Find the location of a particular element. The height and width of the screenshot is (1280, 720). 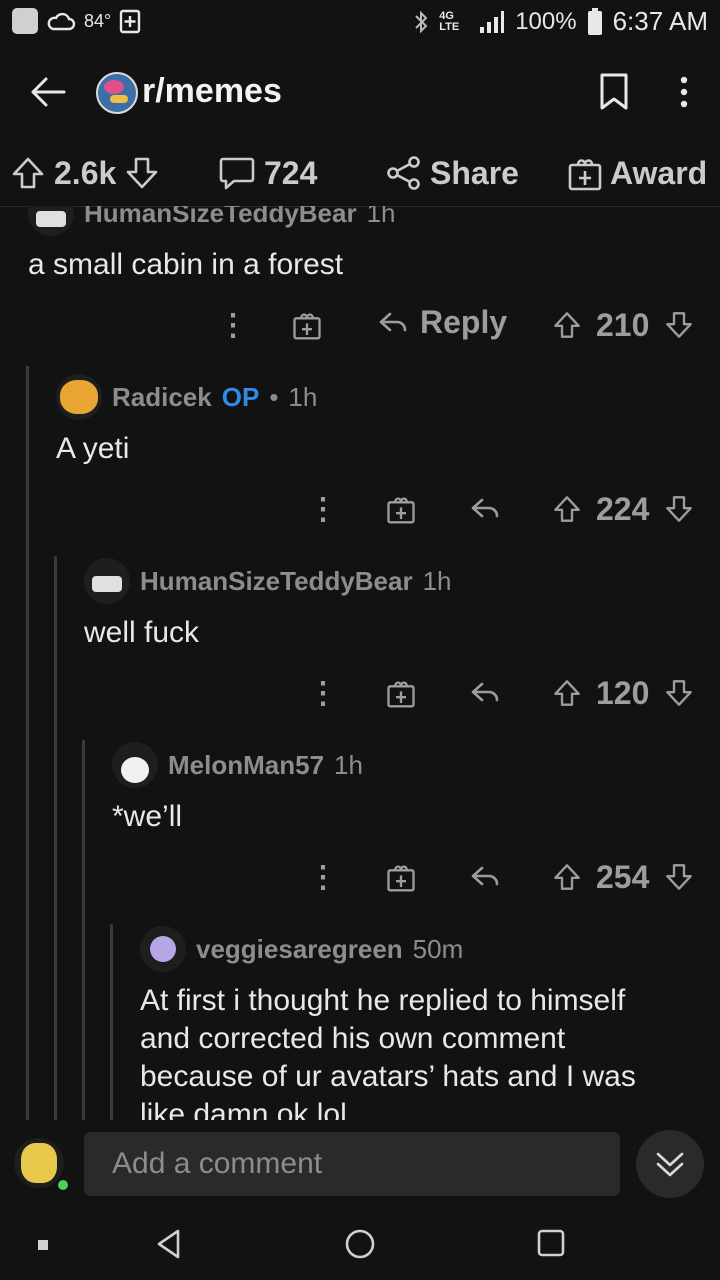

back-arrow-icon is located at coordinates (48, 92).